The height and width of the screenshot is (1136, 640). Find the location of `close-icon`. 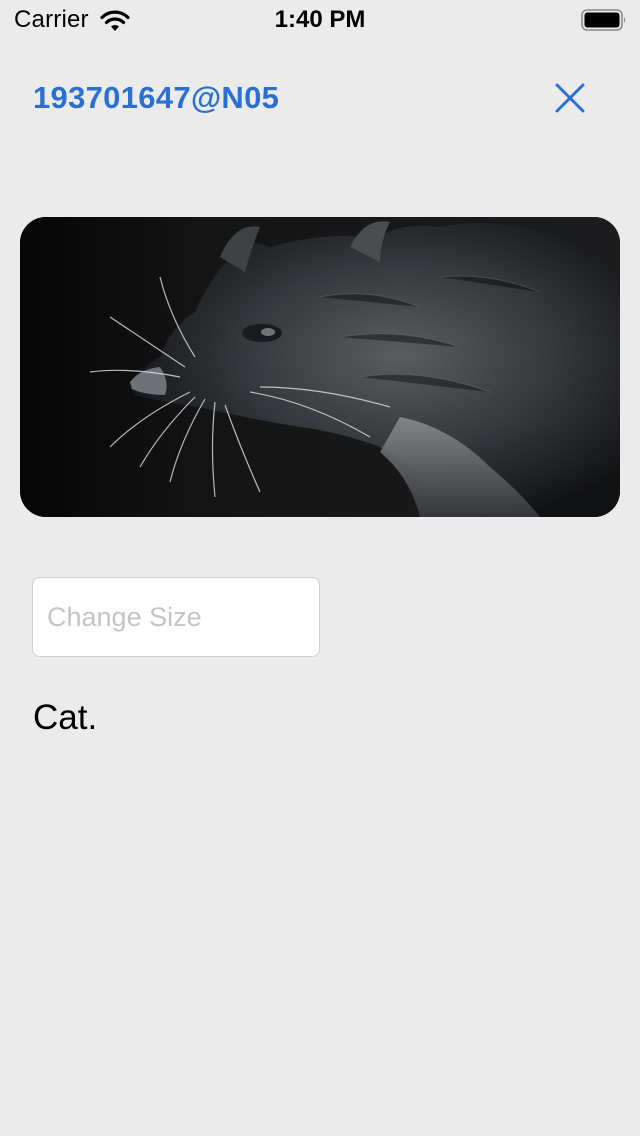

close-icon is located at coordinates (570, 100).